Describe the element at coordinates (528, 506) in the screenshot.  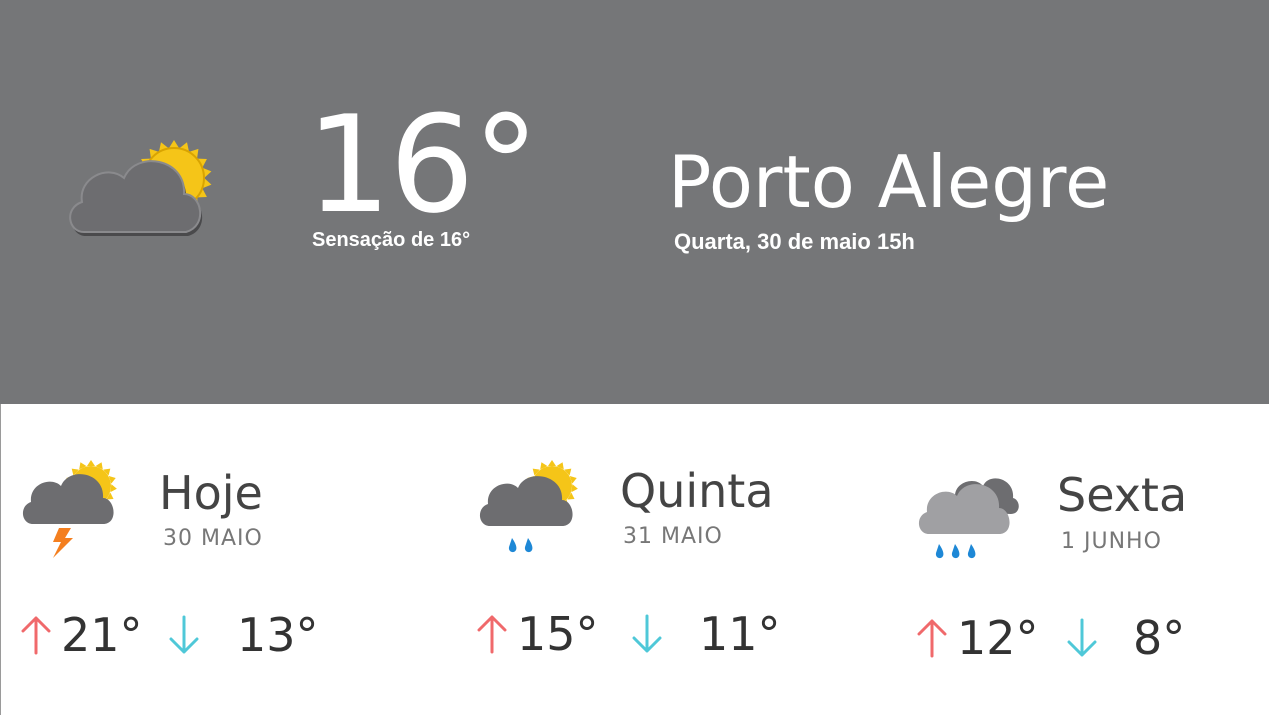
I see `partly-cloudy-rain-icon` at that location.